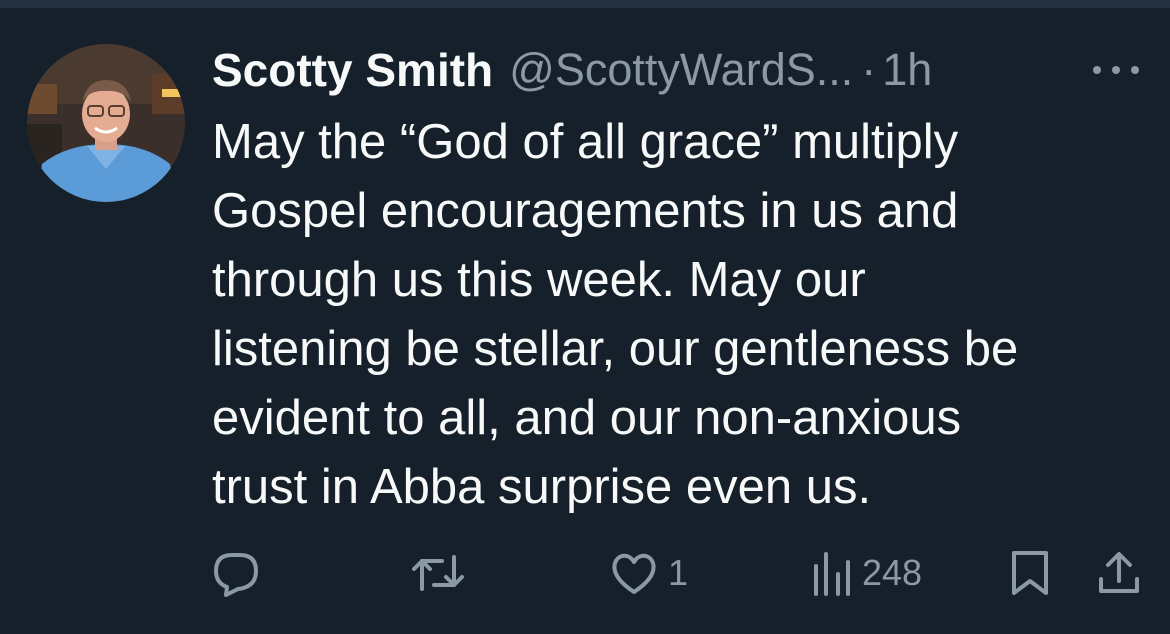 This screenshot has height=634, width=1170. I want to click on like-button: 1, so click(649, 573).